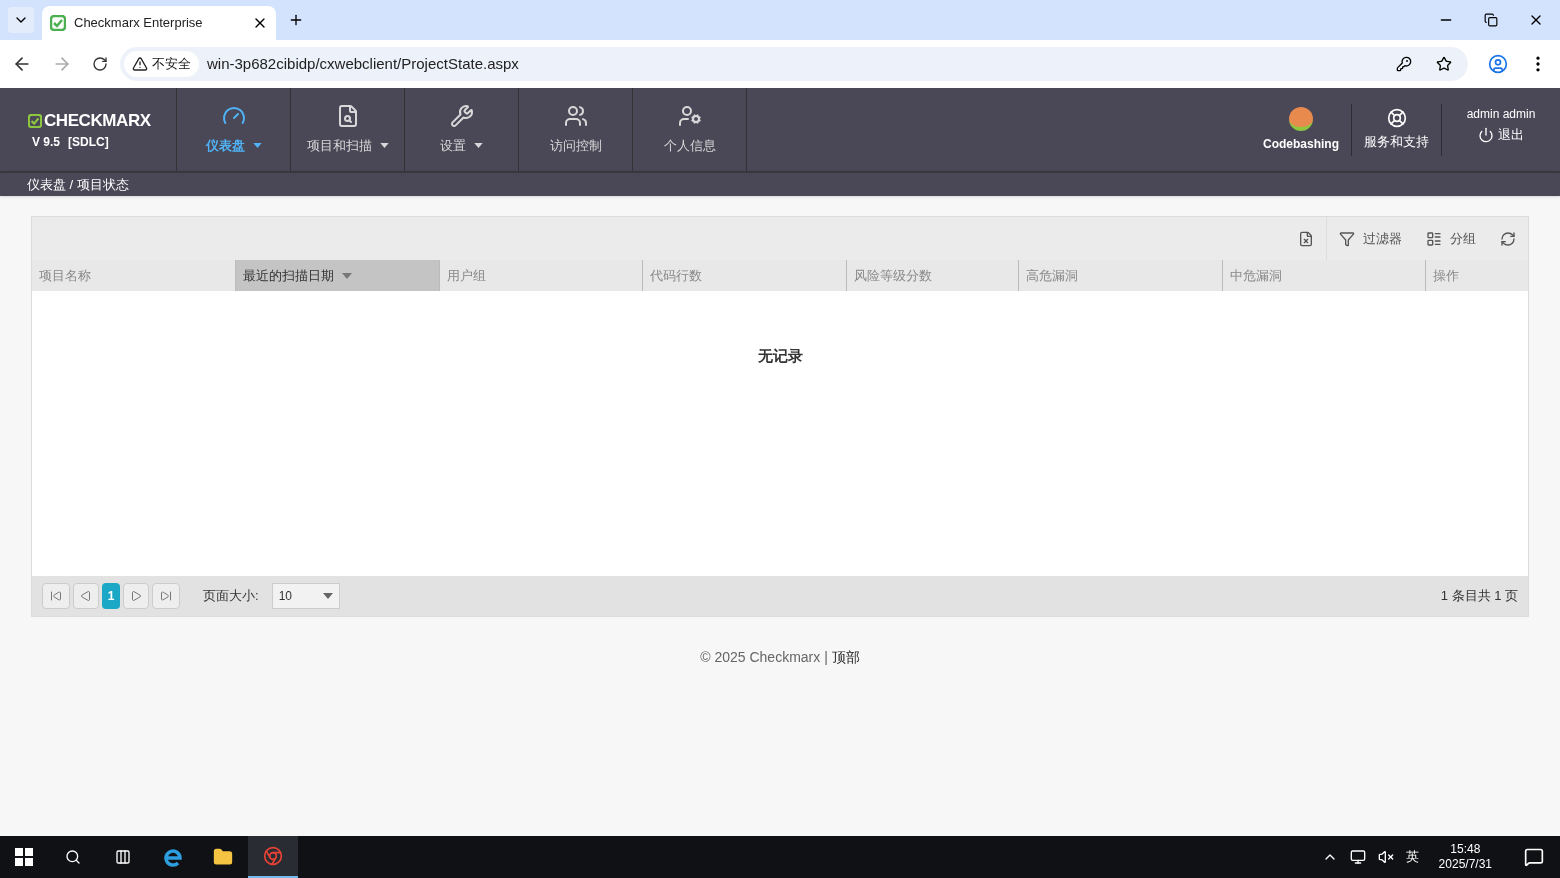 This screenshot has height=878, width=1560. I want to click on reload-icon, so click(100, 64).